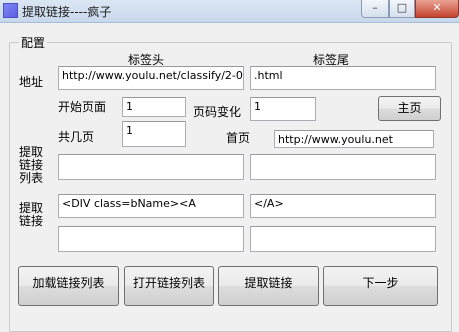  Describe the element at coordinates (33, 42) in the screenshot. I see `config-group-label: 配置` at that location.